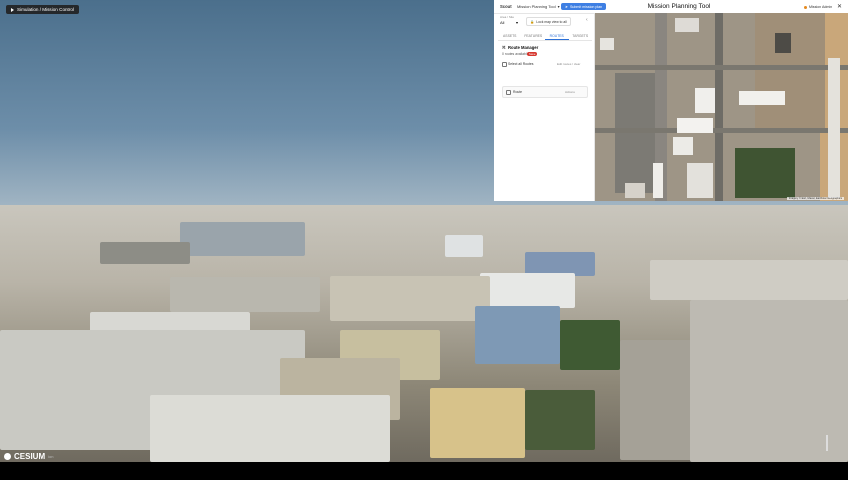  I want to click on lock-view-button: 🔒 Lock map view to all, so click(548, 21).